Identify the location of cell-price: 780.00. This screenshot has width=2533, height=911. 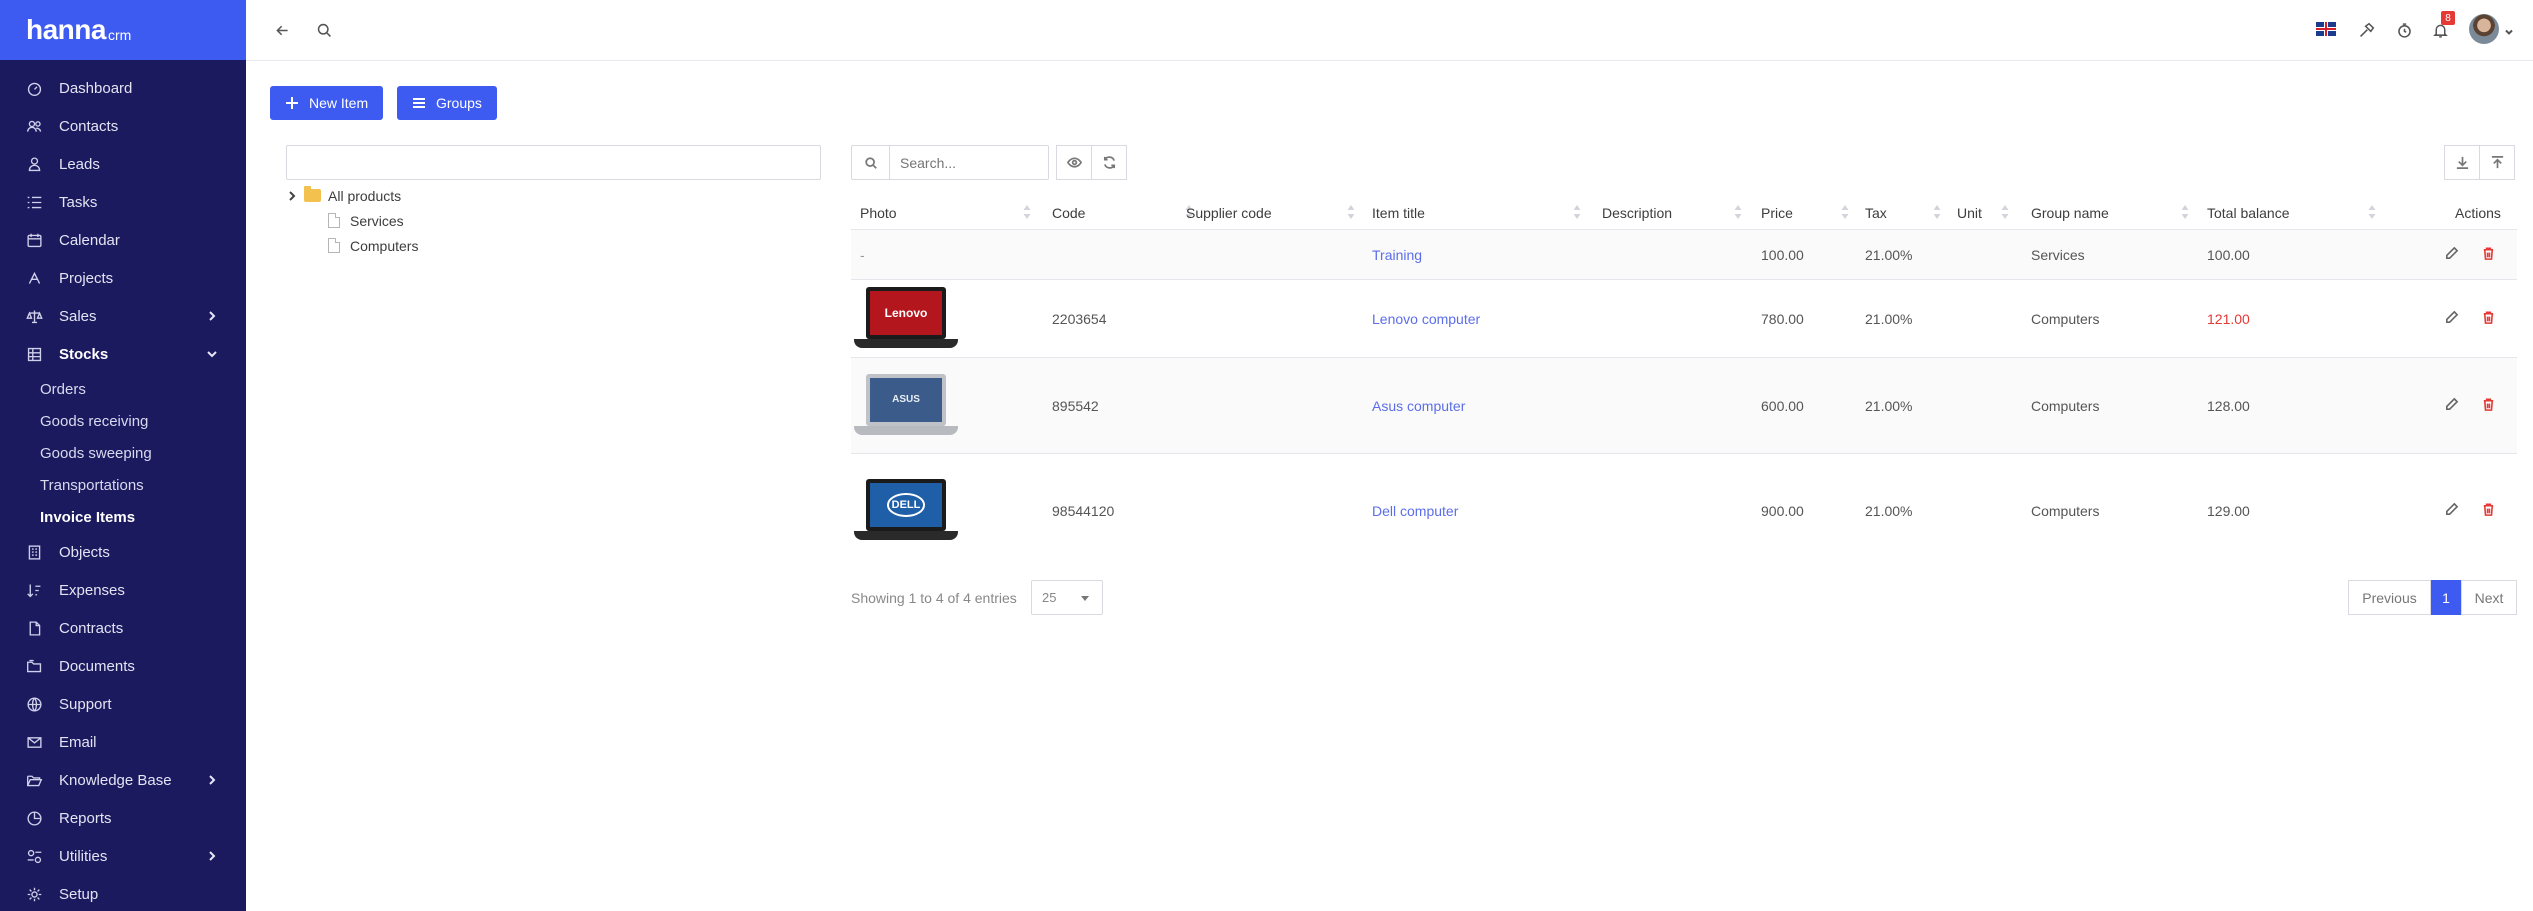
(1782, 318).